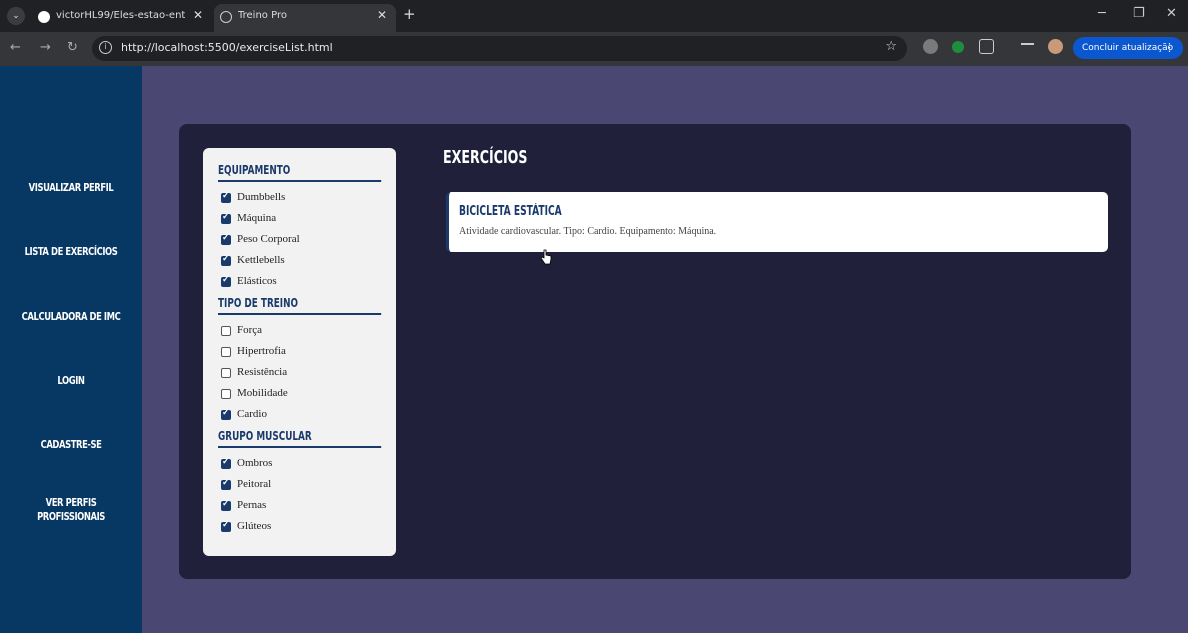 The height and width of the screenshot is (633, 1188). I want to click on update-button: Concluir atualização ⋮, so click(1128, 48).